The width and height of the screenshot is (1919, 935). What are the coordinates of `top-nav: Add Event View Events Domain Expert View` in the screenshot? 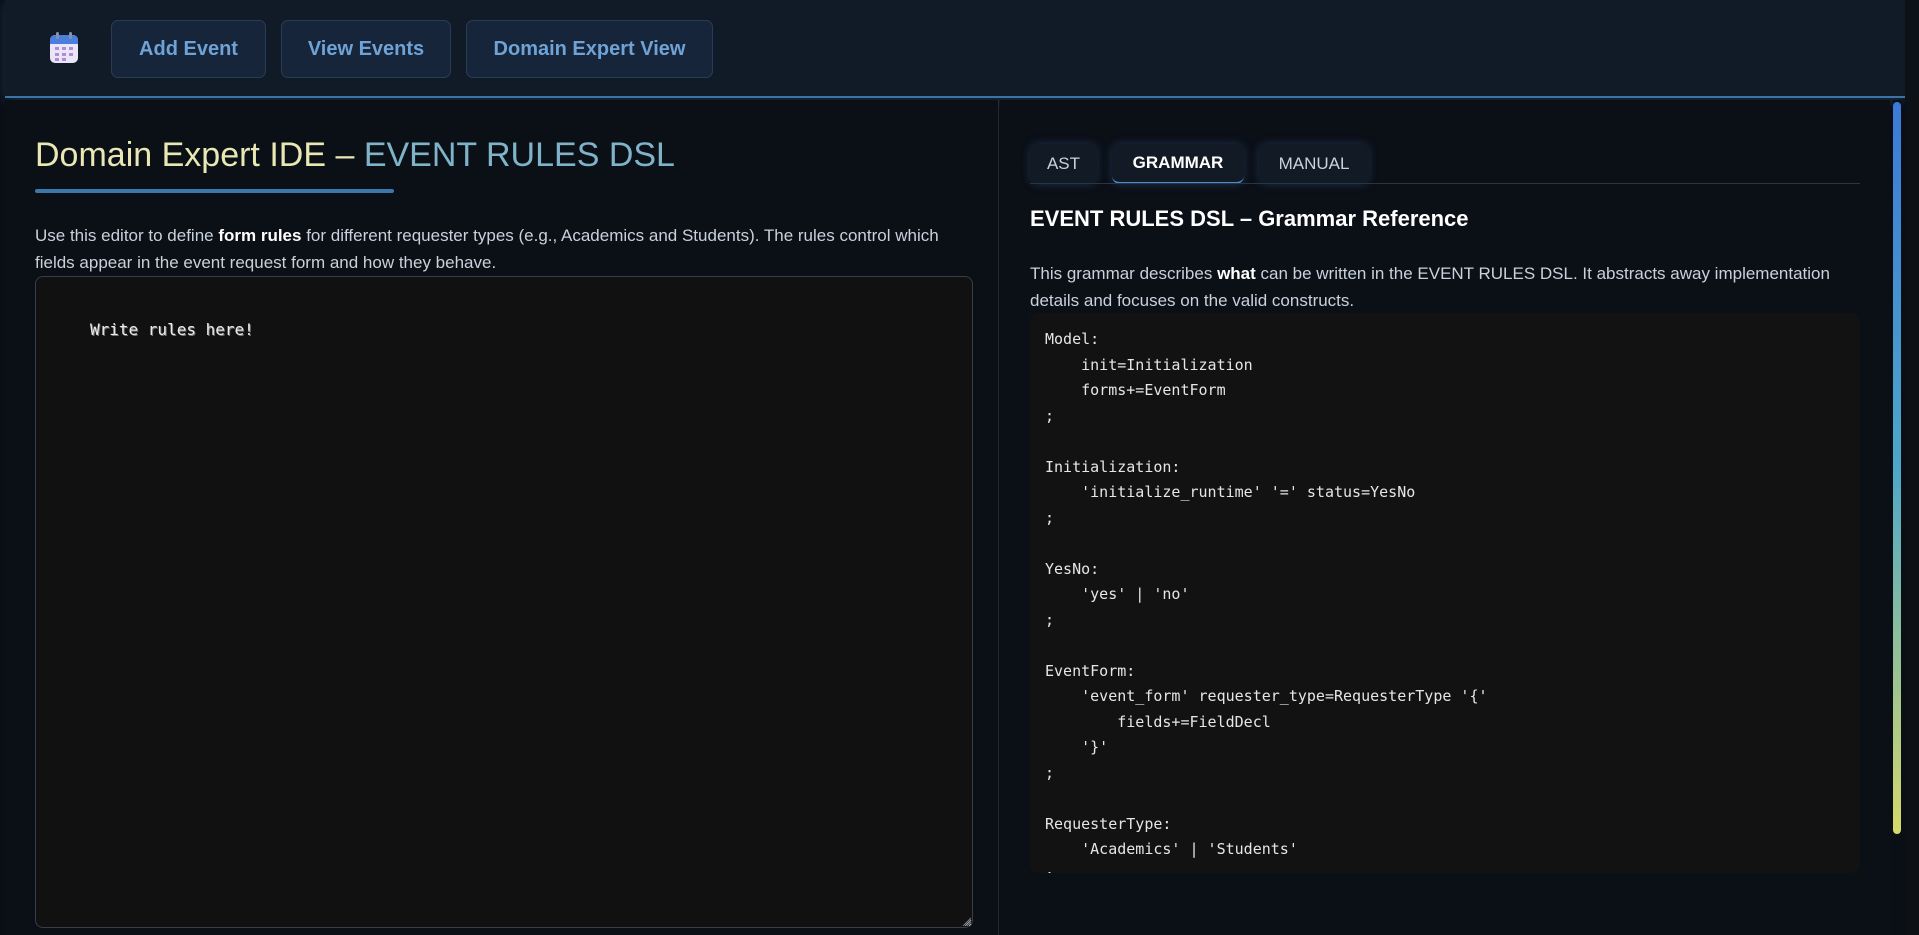 It's located at (955, 49).